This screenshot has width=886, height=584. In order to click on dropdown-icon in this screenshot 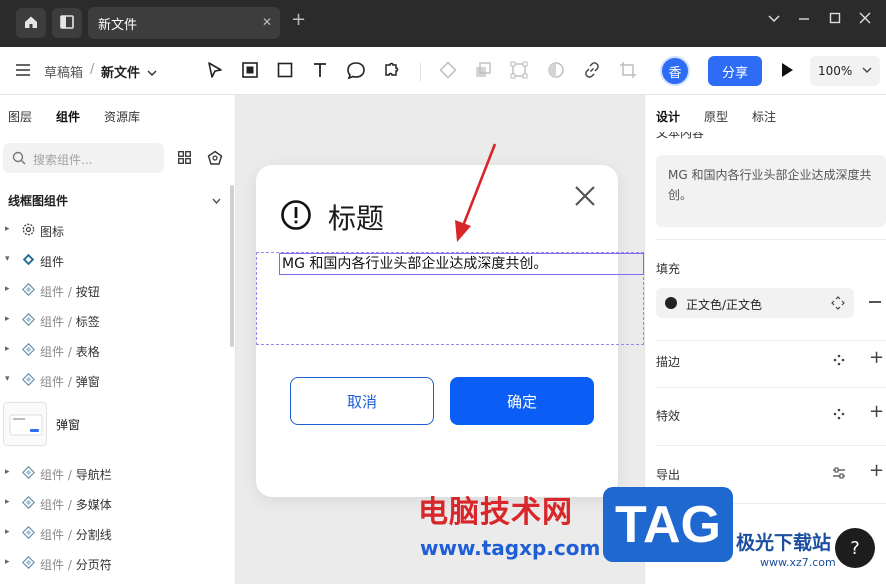, I will do `click(774, 20)`.